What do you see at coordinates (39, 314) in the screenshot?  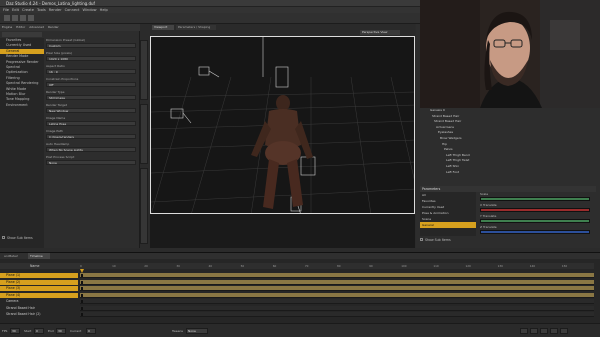 I see `timeline-track-label: Strand Based Hair (2)` at bounding box center [39, 314].